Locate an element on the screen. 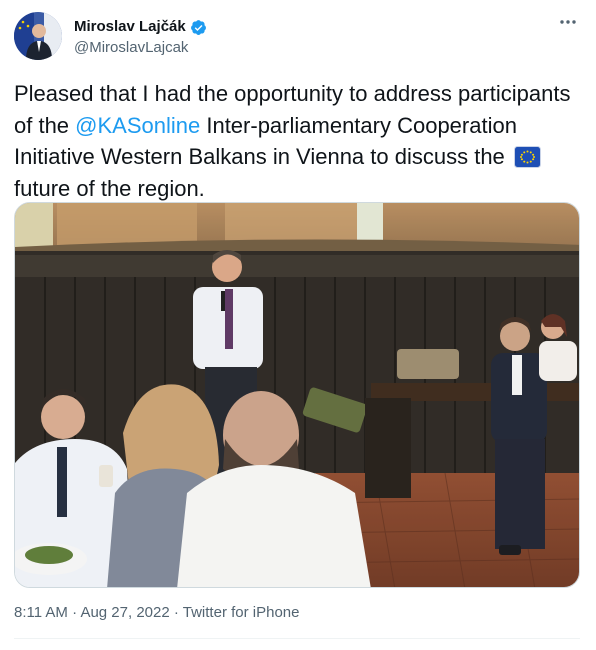 Image resolution: width=596 pixels, height=650 pixels. verified-badge-icon is located at coordinates (198, 27).